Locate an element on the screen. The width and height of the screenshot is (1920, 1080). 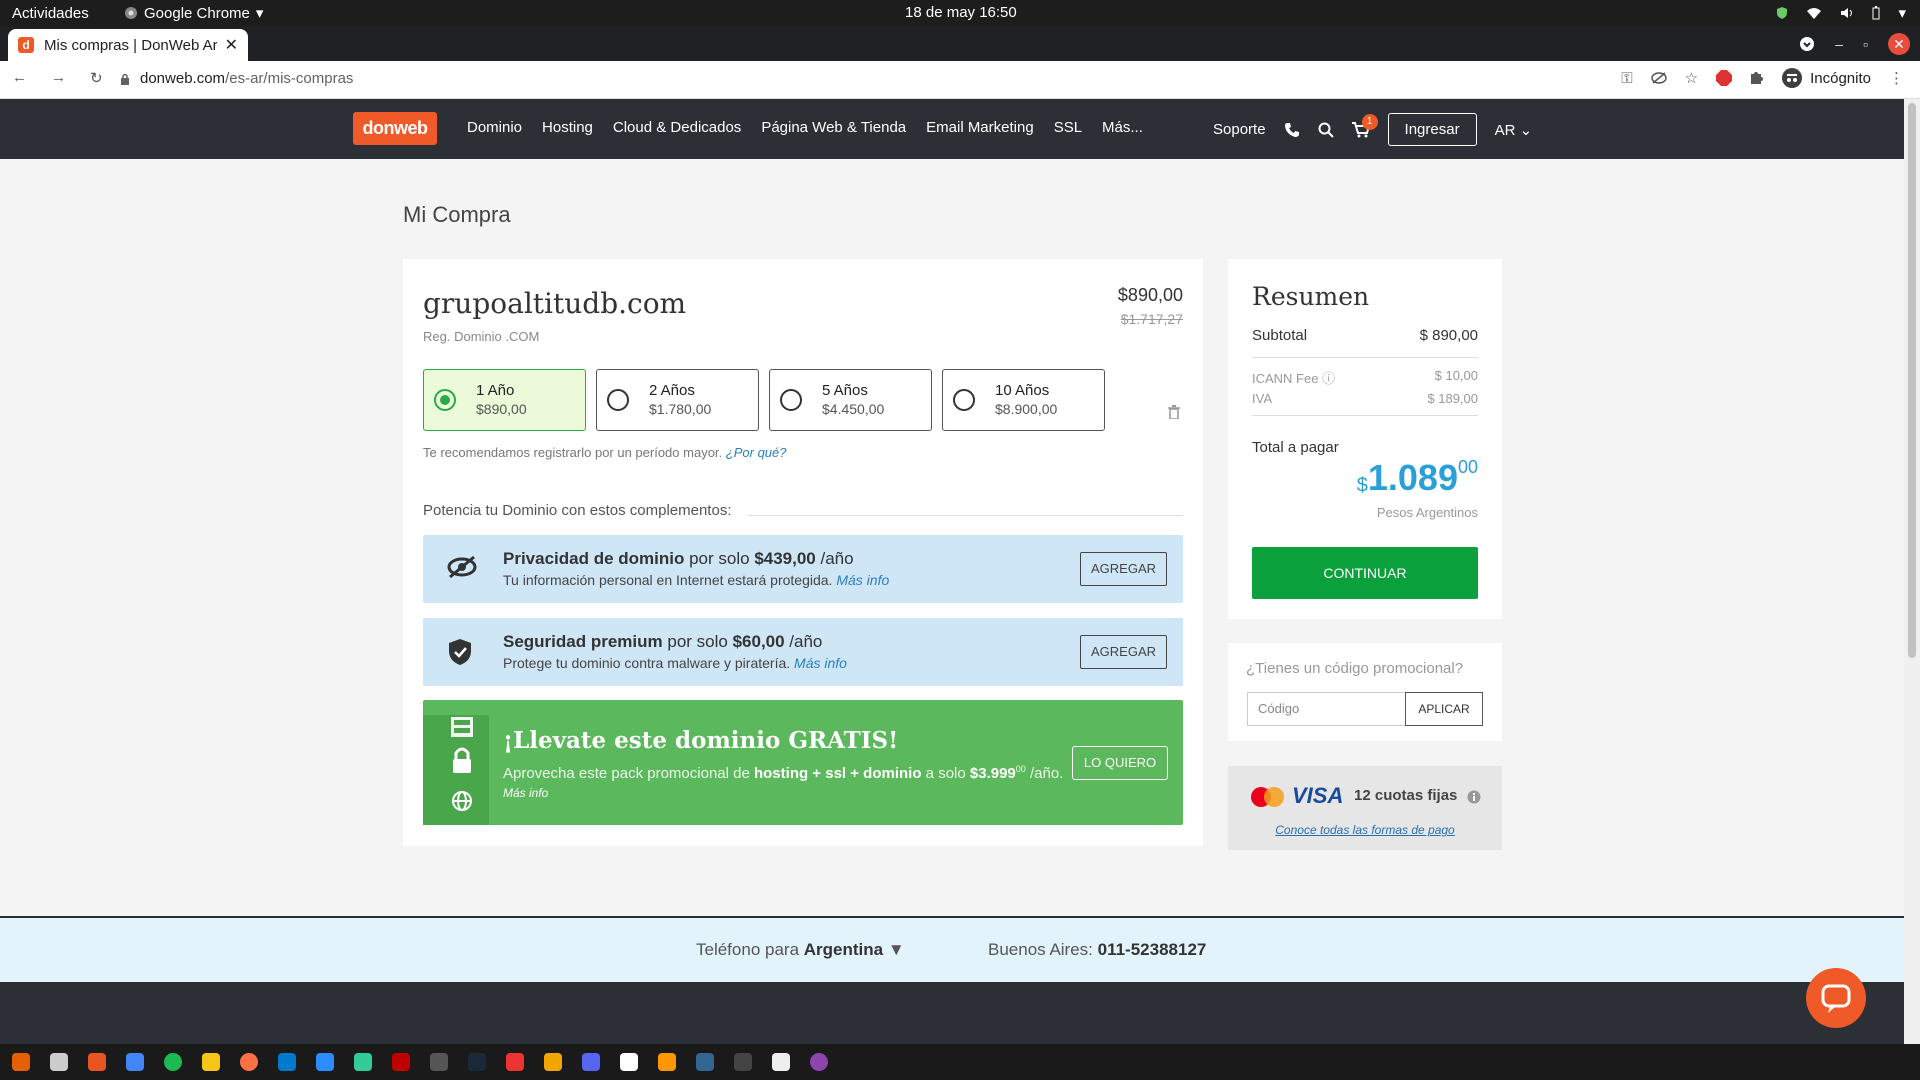
page-title: Mi Compra is located at coordinates (457, 214).